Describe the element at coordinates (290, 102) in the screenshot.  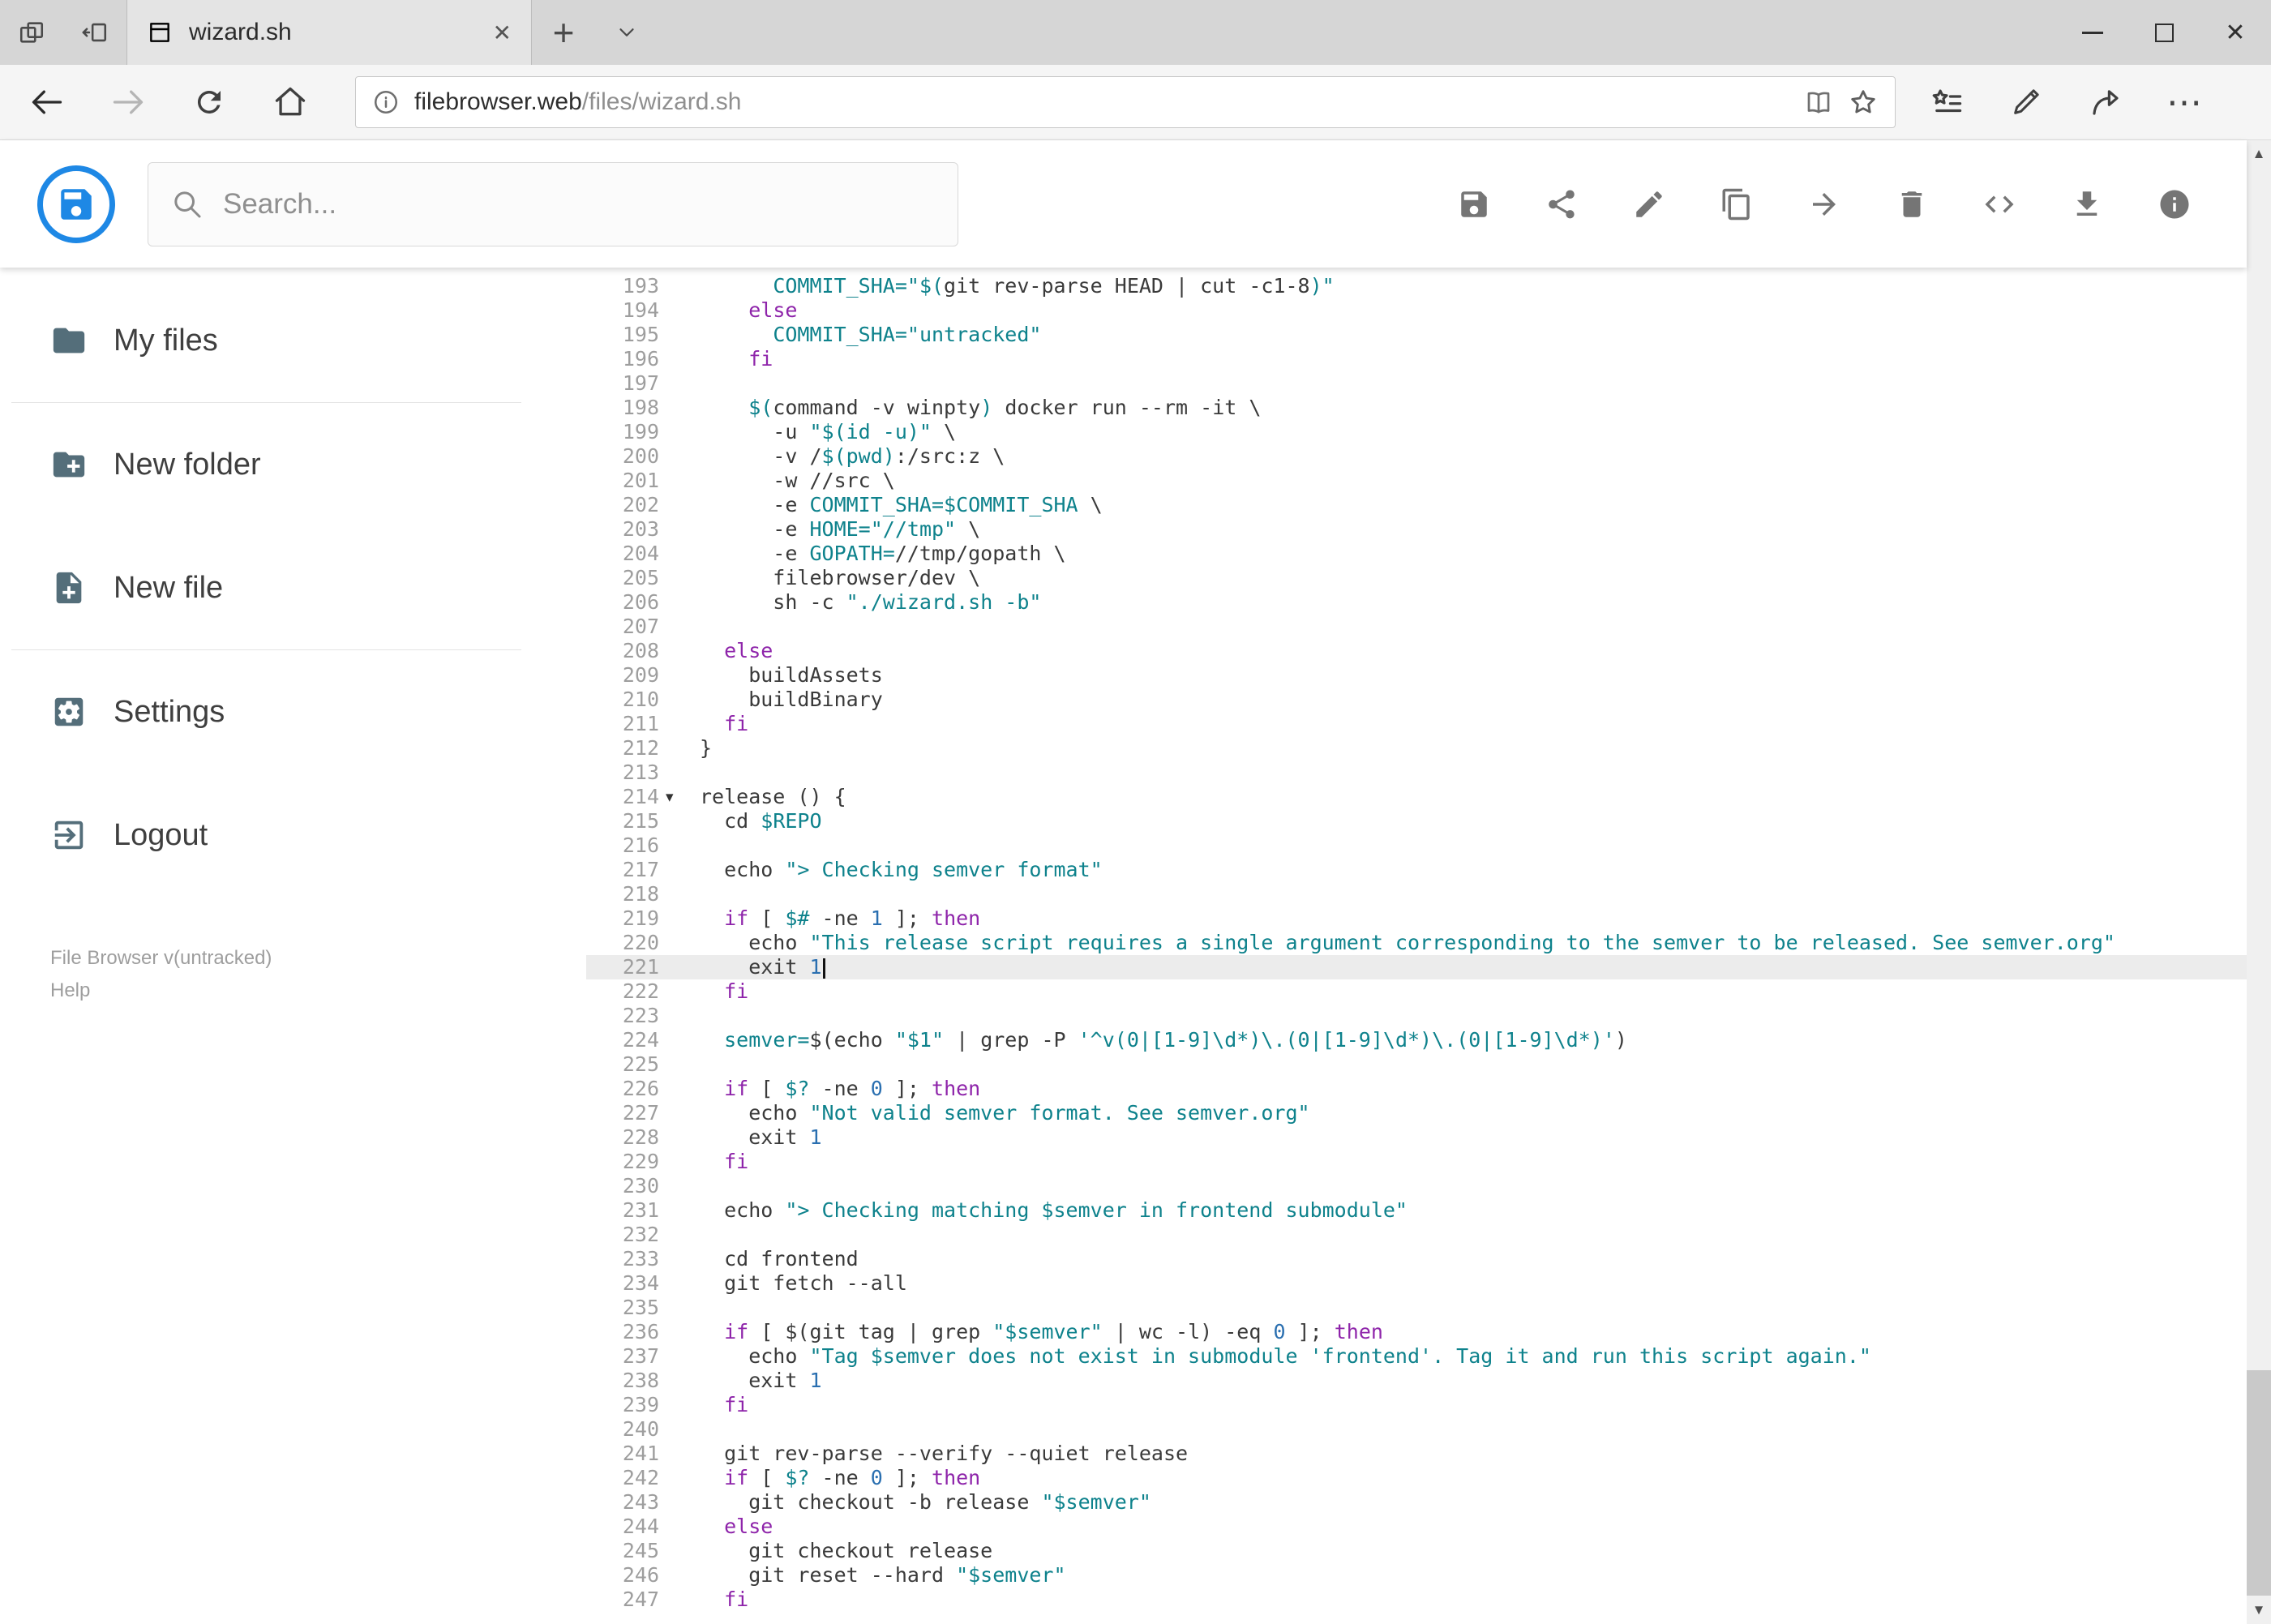
I see `home-button` at that location.